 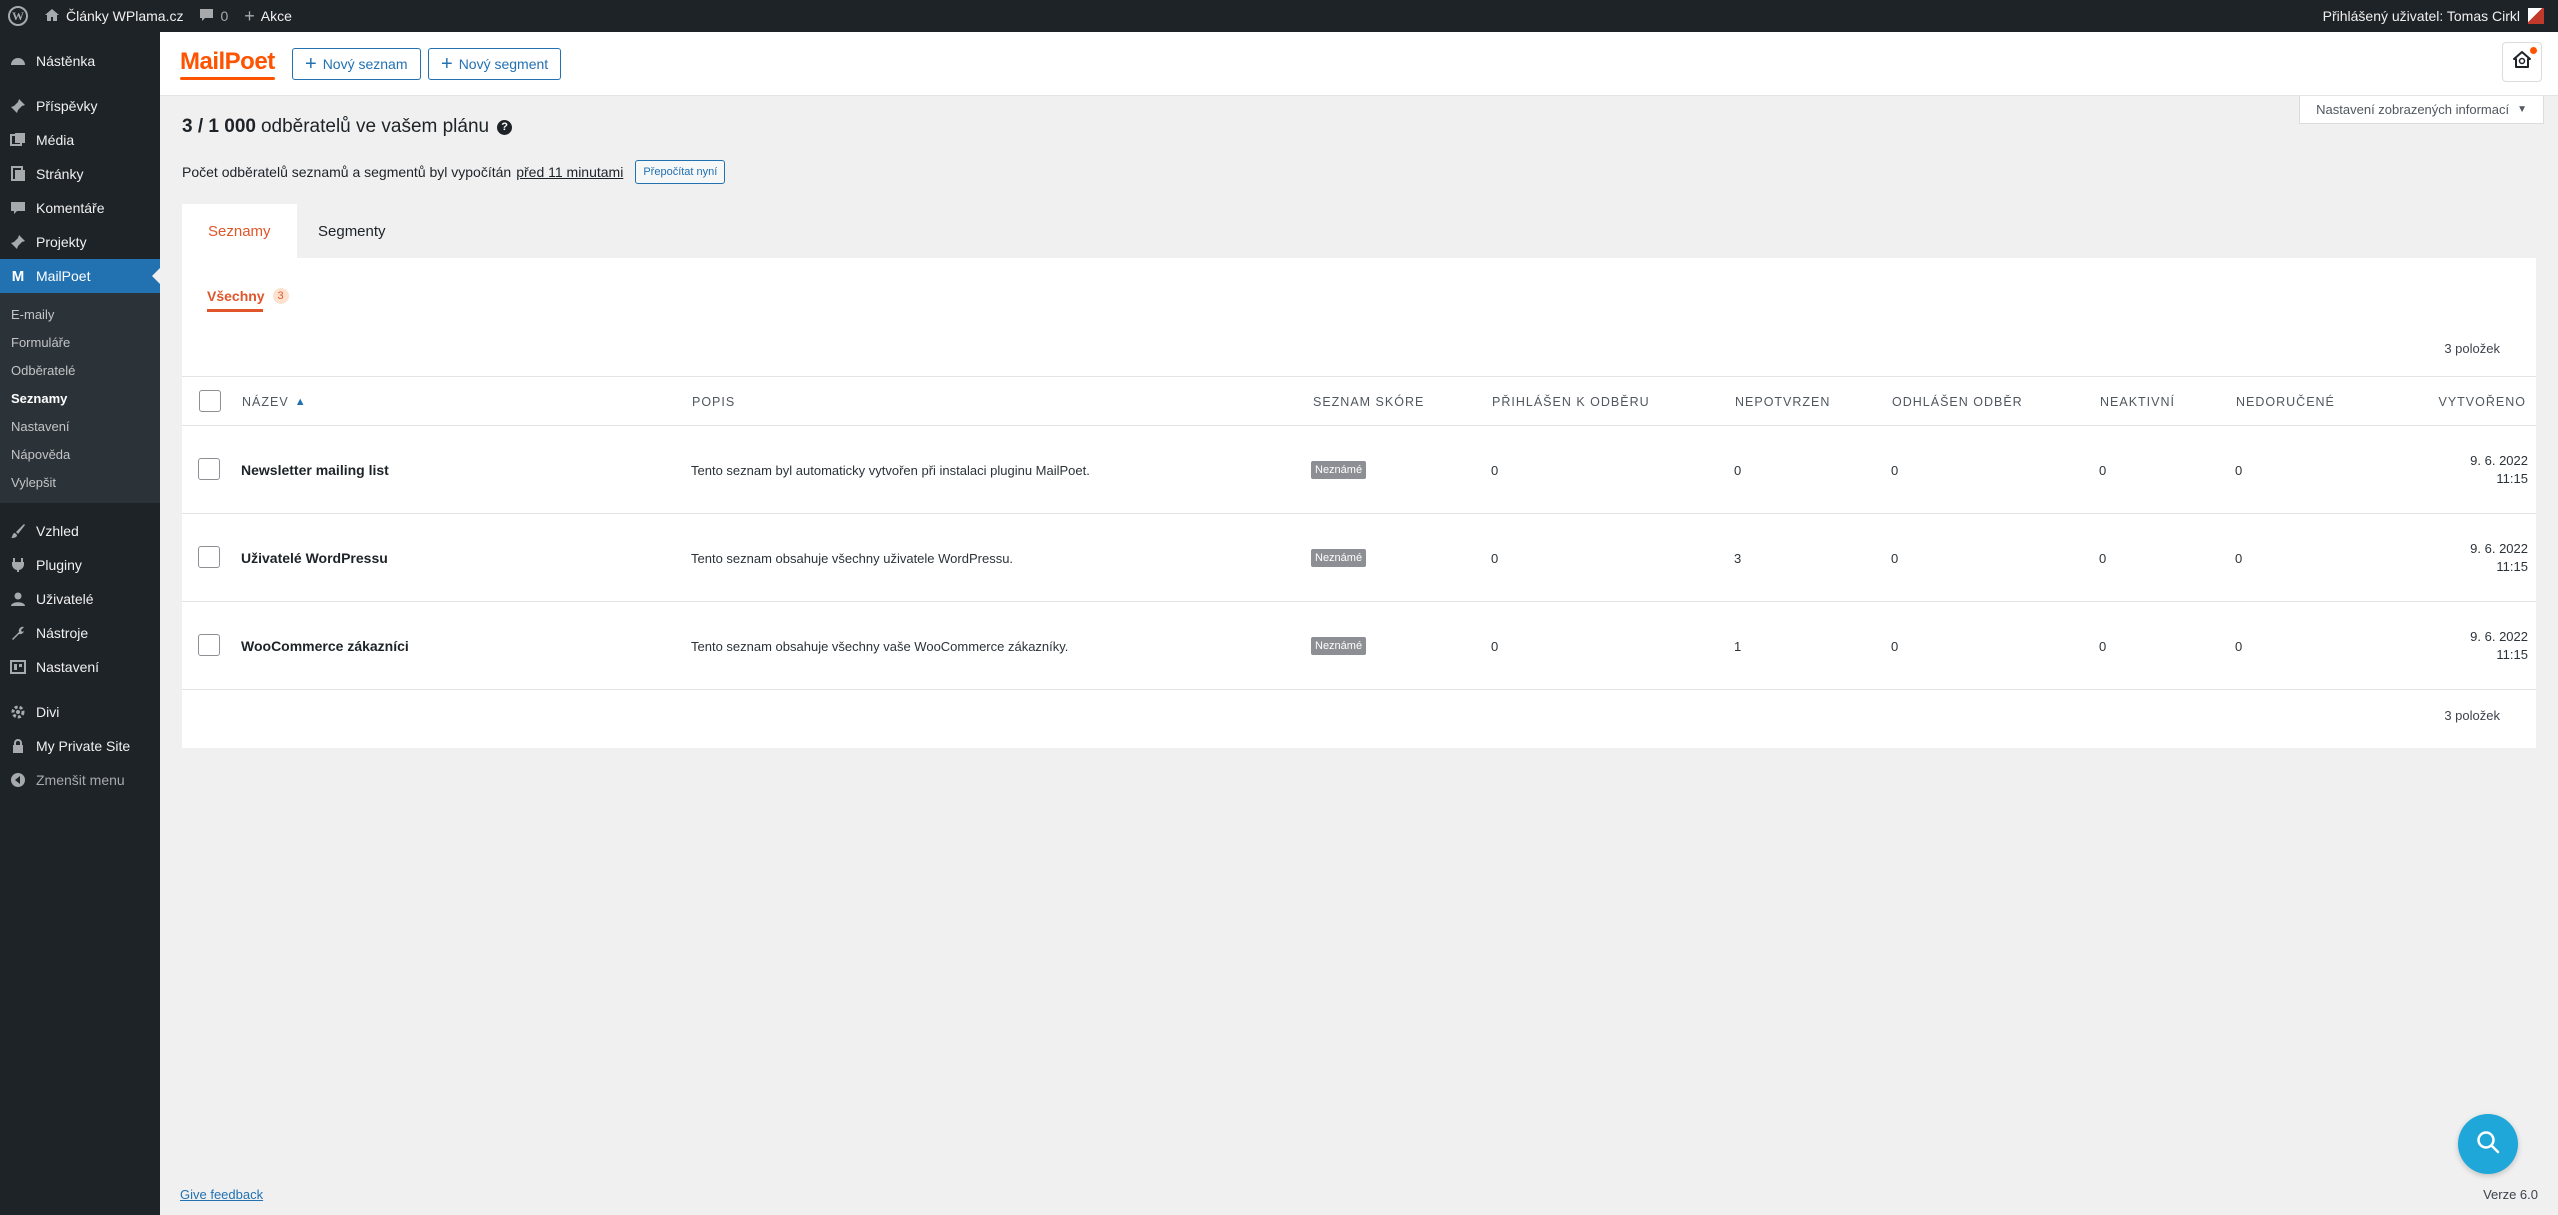 What do you see at coordinates (219, 126) in the screenshot?
I see `plan-count: 3 / 1 000` at bounding box center [219, 126].